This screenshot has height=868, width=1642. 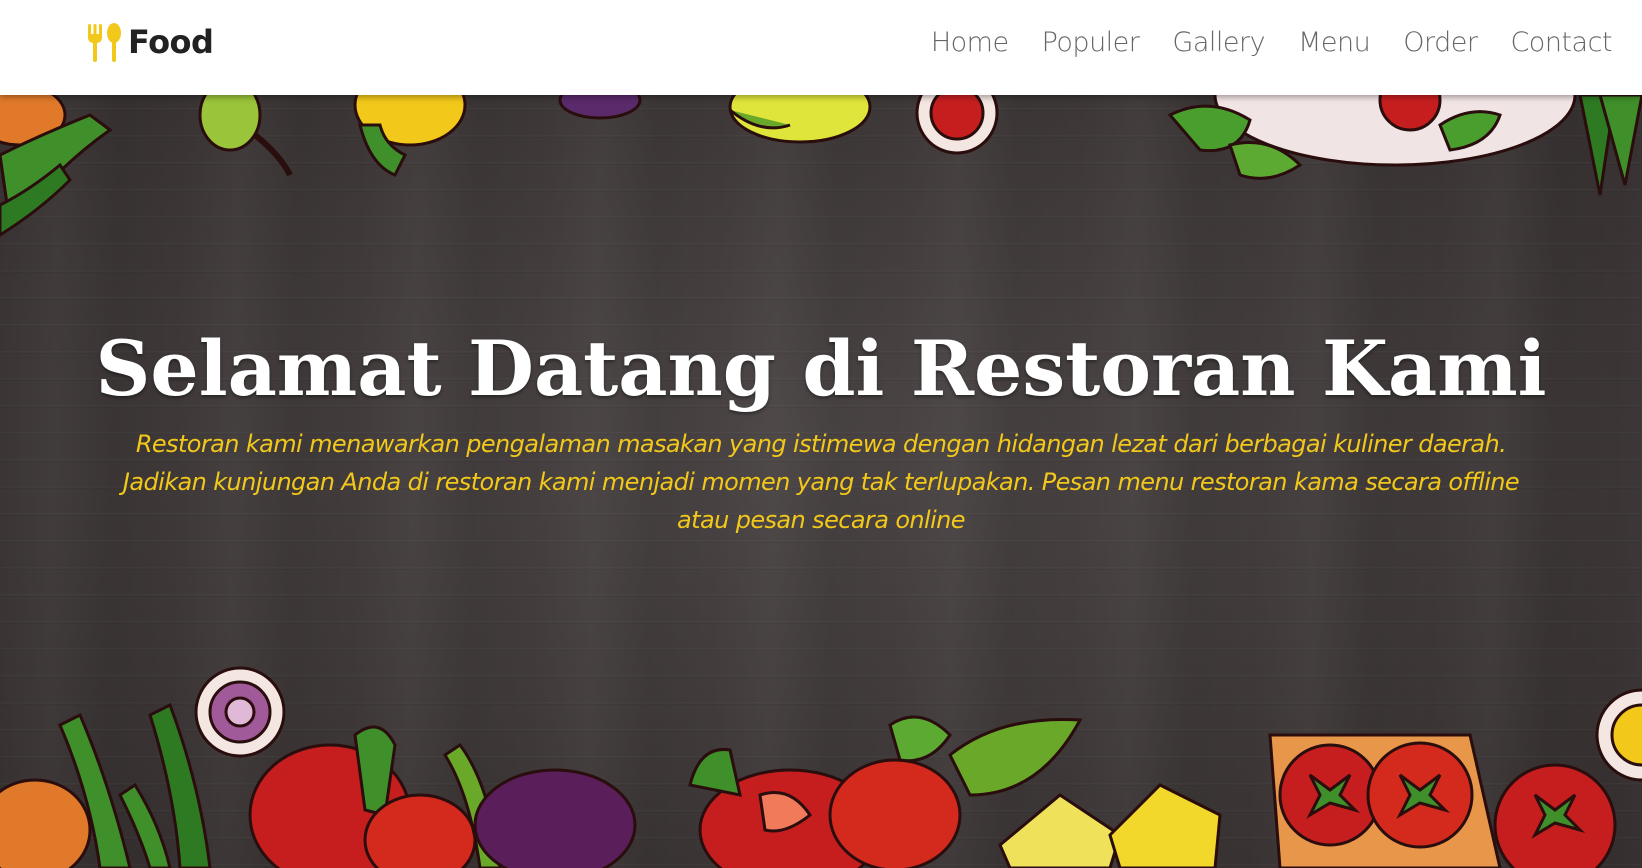 What do you see at coordinates (1440, 43) in the screenshot?
I see `nav-link-order: Order` at bounding box center [1440, 43].